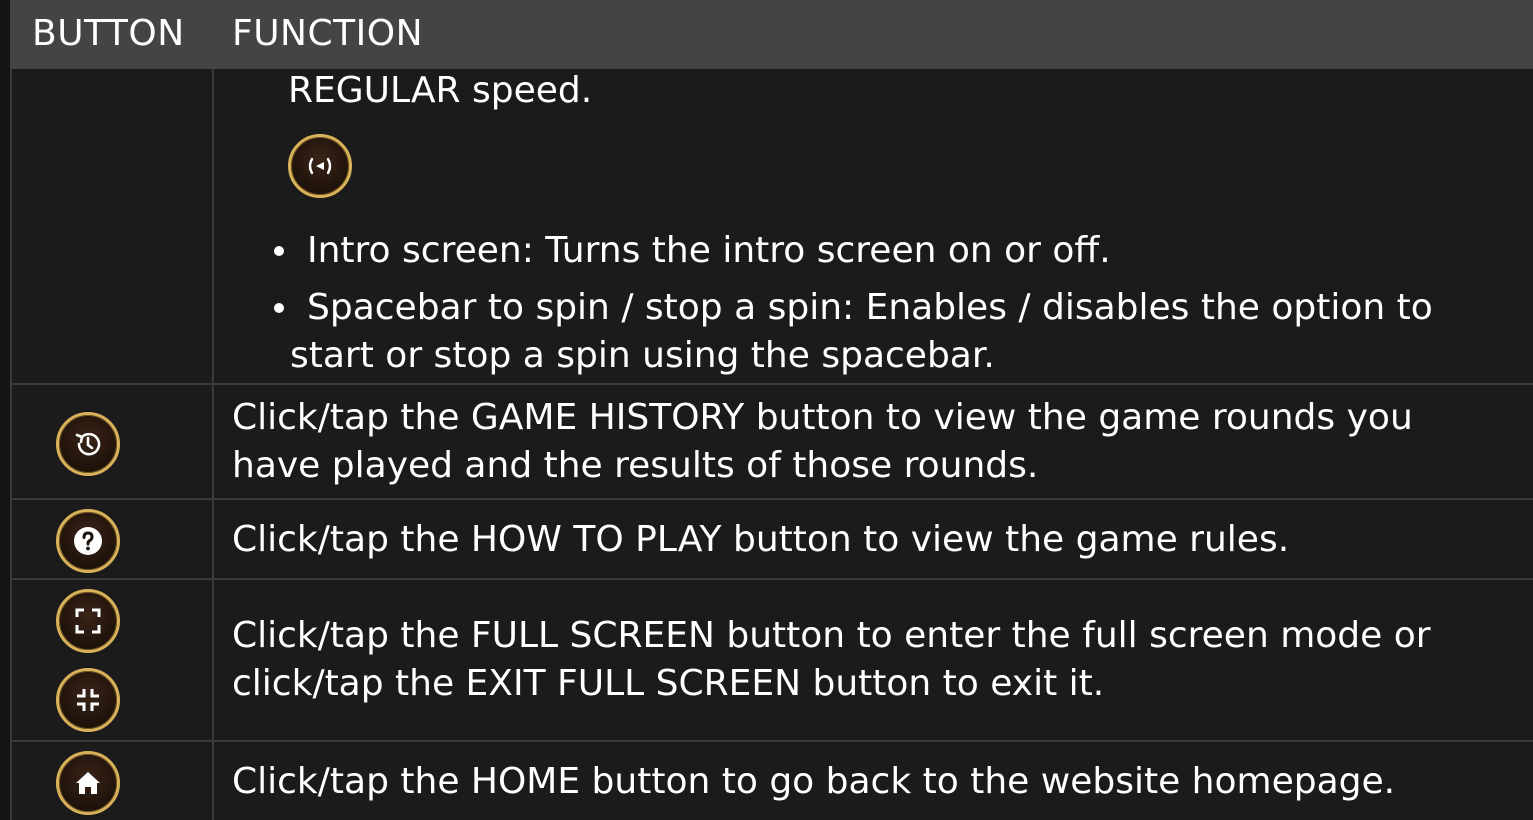 The height and width of the screenshot is (820, 1533). Describe the element at coordinates (88, 700) in the screenshot. I see `fullscreen-exit-icon` at that location.